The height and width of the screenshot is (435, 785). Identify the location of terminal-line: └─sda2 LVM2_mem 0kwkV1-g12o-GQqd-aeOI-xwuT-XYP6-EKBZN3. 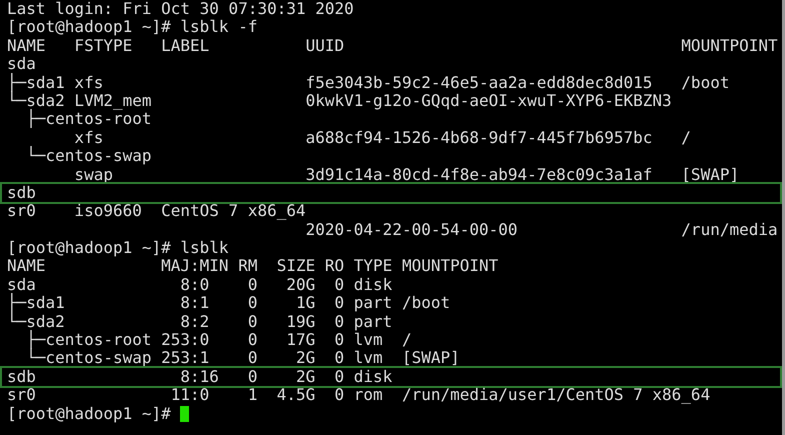
(339, 101).